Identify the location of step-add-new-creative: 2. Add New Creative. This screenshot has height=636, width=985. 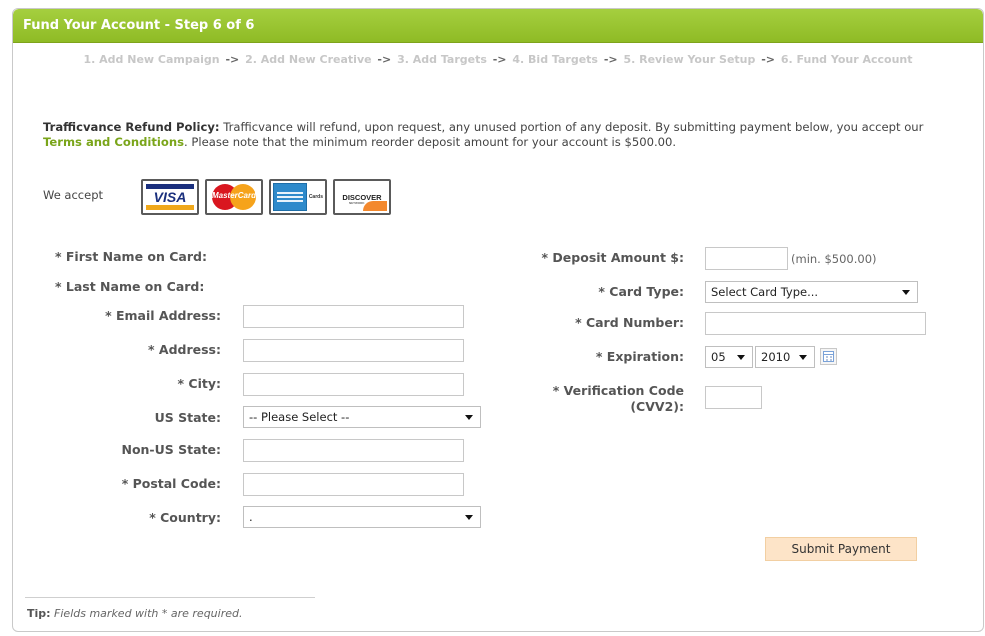
(308, 59).